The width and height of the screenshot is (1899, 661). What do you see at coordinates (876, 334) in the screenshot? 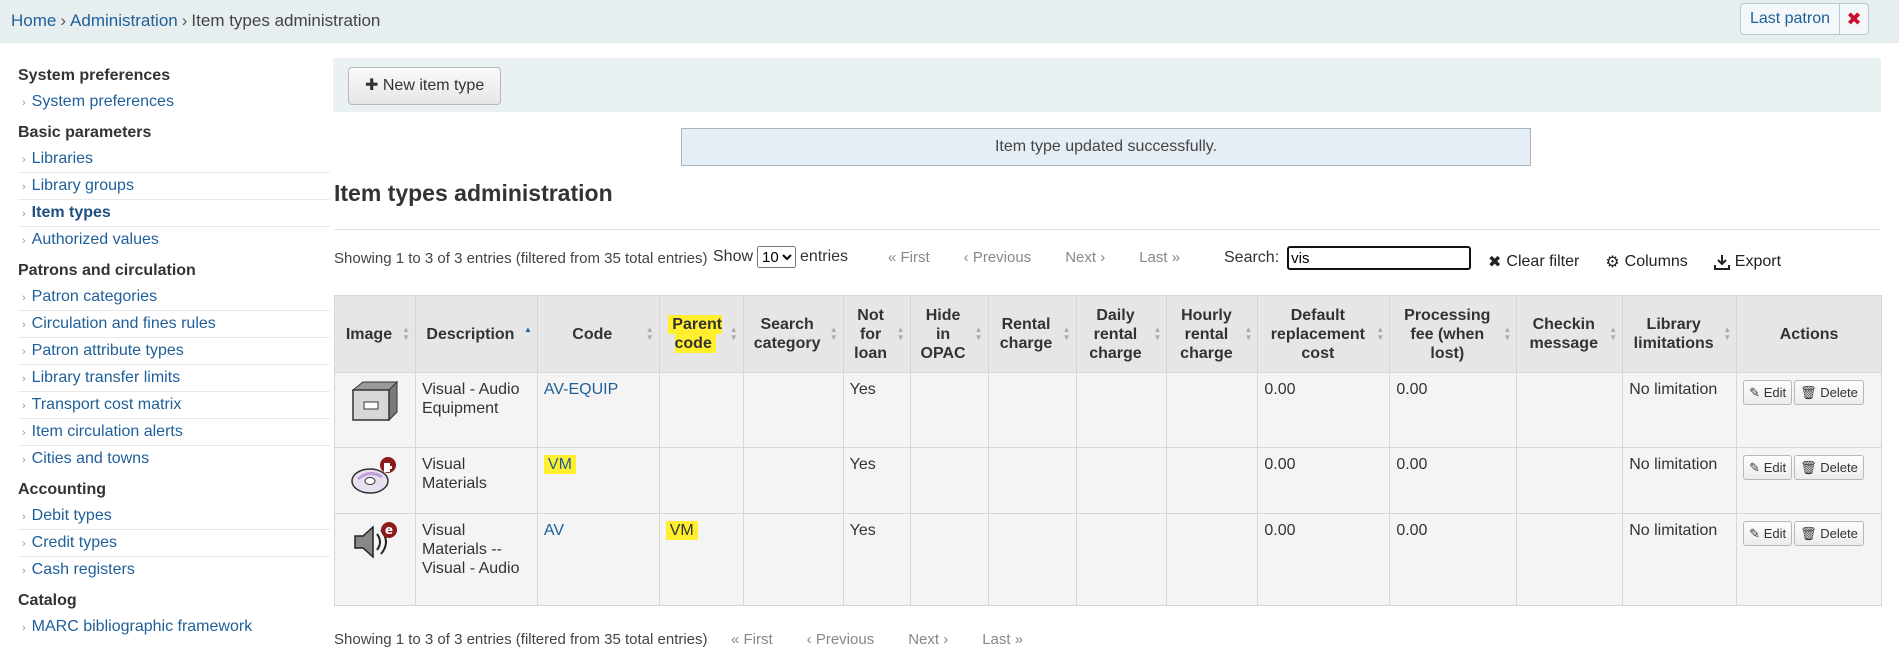
I see `column-header: Not for loan ▲ ▼` at bounding box center [876, 334].